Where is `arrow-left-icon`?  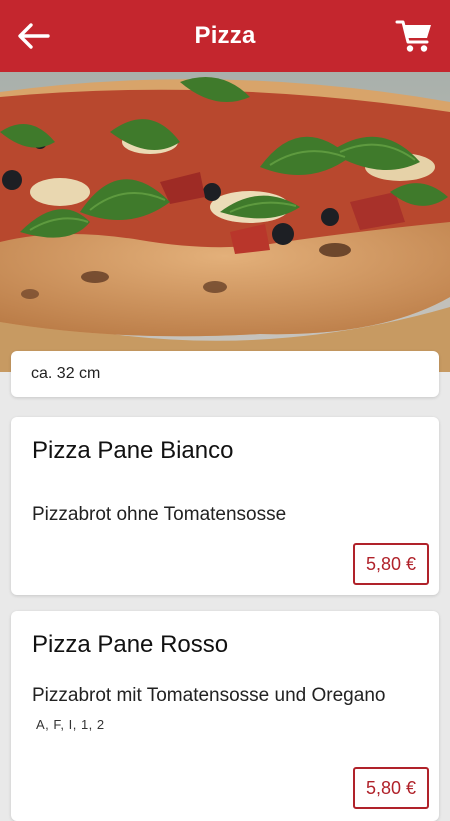
arrow-left-icon is located at coordinates (34, 36).